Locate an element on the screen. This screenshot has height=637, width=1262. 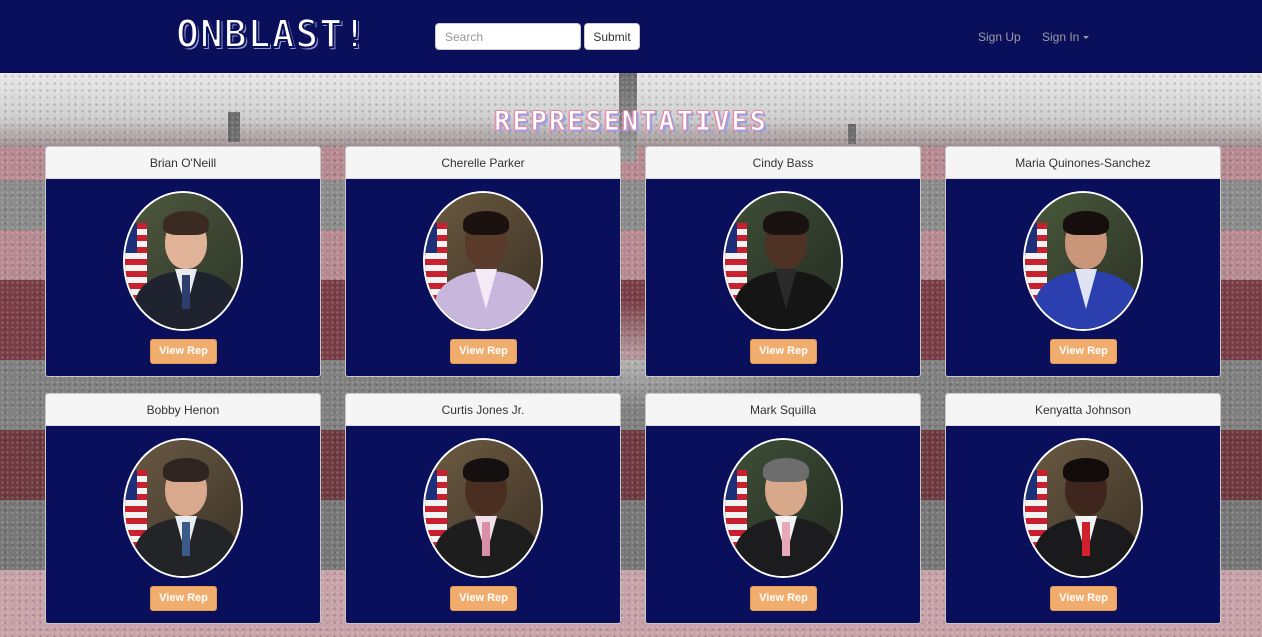
search-input is located at coordinates (508, 36).